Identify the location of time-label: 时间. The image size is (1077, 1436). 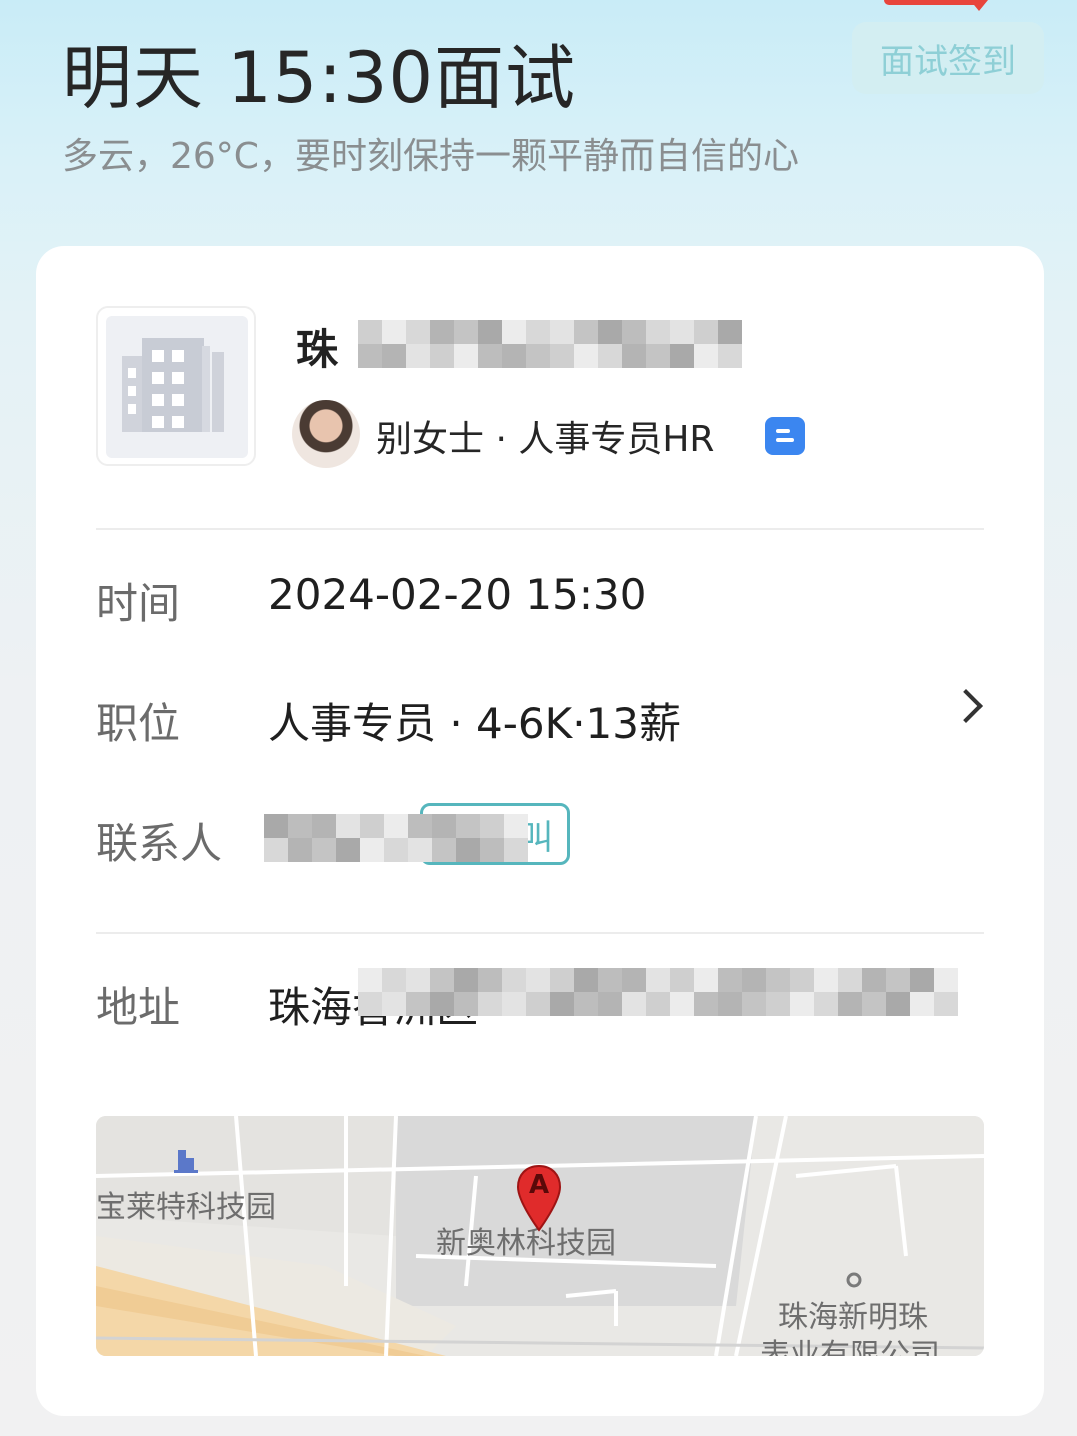
(138, 603).